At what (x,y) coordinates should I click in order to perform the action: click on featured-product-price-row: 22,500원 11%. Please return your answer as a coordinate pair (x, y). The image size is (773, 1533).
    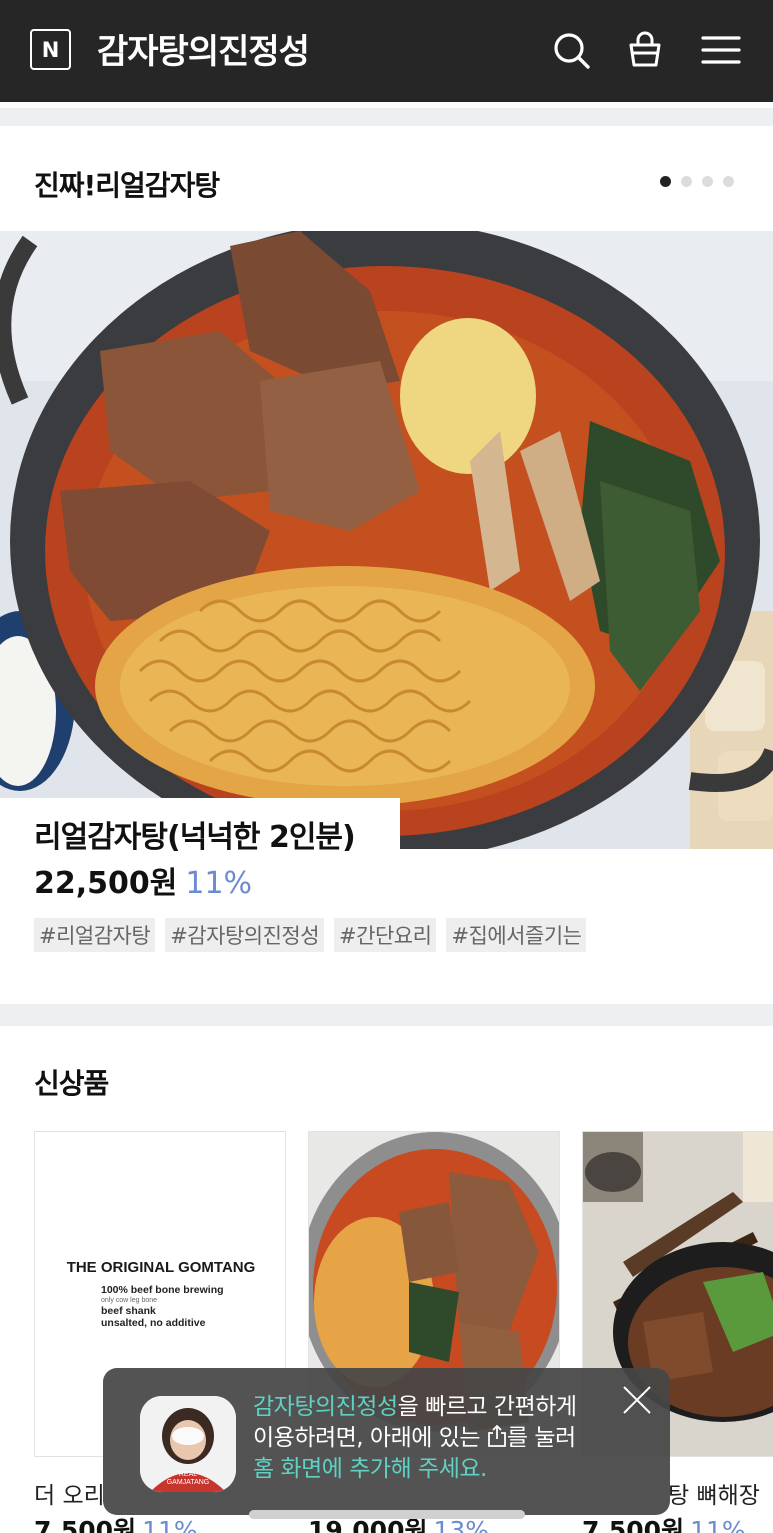
    Looking at the image, I should click on (143, 880).